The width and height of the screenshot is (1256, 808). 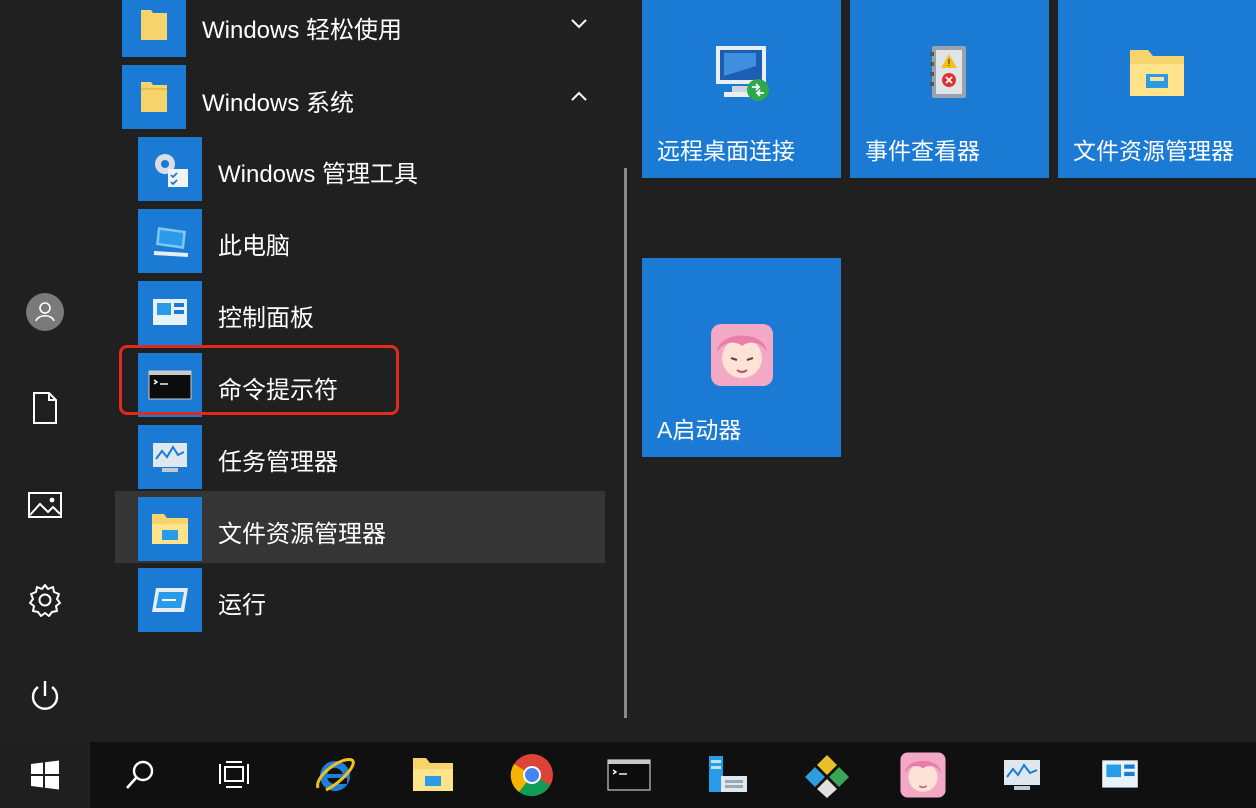 What do you see at coordinates (726, 151) in the screenshot?
I see `tile-label-remote-desktop: 远程桌面连接` at bounding box center [726, 151].